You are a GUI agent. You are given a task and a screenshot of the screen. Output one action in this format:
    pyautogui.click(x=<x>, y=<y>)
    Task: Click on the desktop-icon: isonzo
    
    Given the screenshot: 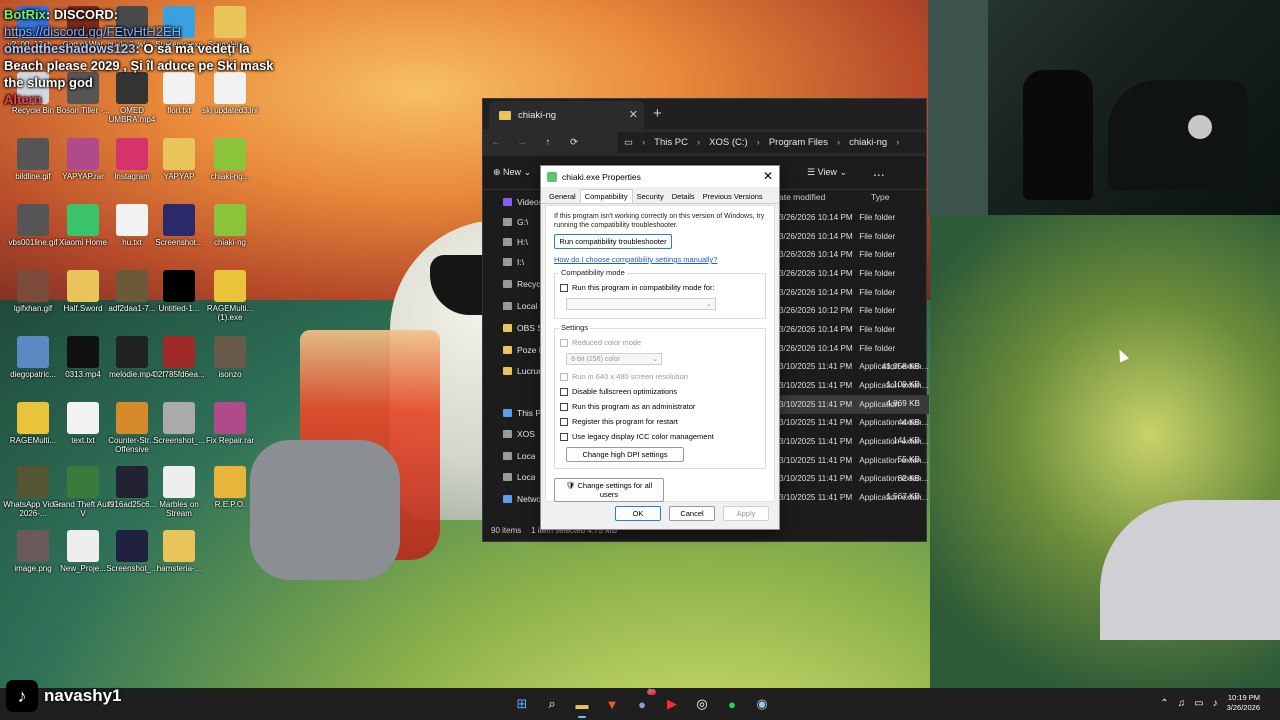 What is the action you would take?
    pyautogui.click(x=230, y=357)
    